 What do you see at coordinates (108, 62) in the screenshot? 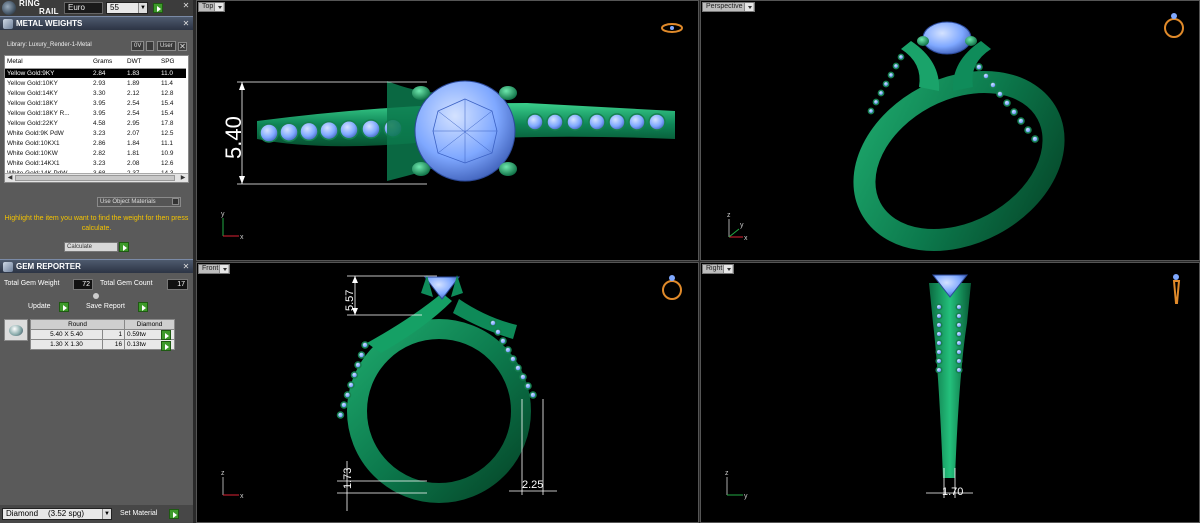
I see `col-header-grams: Grams` at bounding box center [108, 62].